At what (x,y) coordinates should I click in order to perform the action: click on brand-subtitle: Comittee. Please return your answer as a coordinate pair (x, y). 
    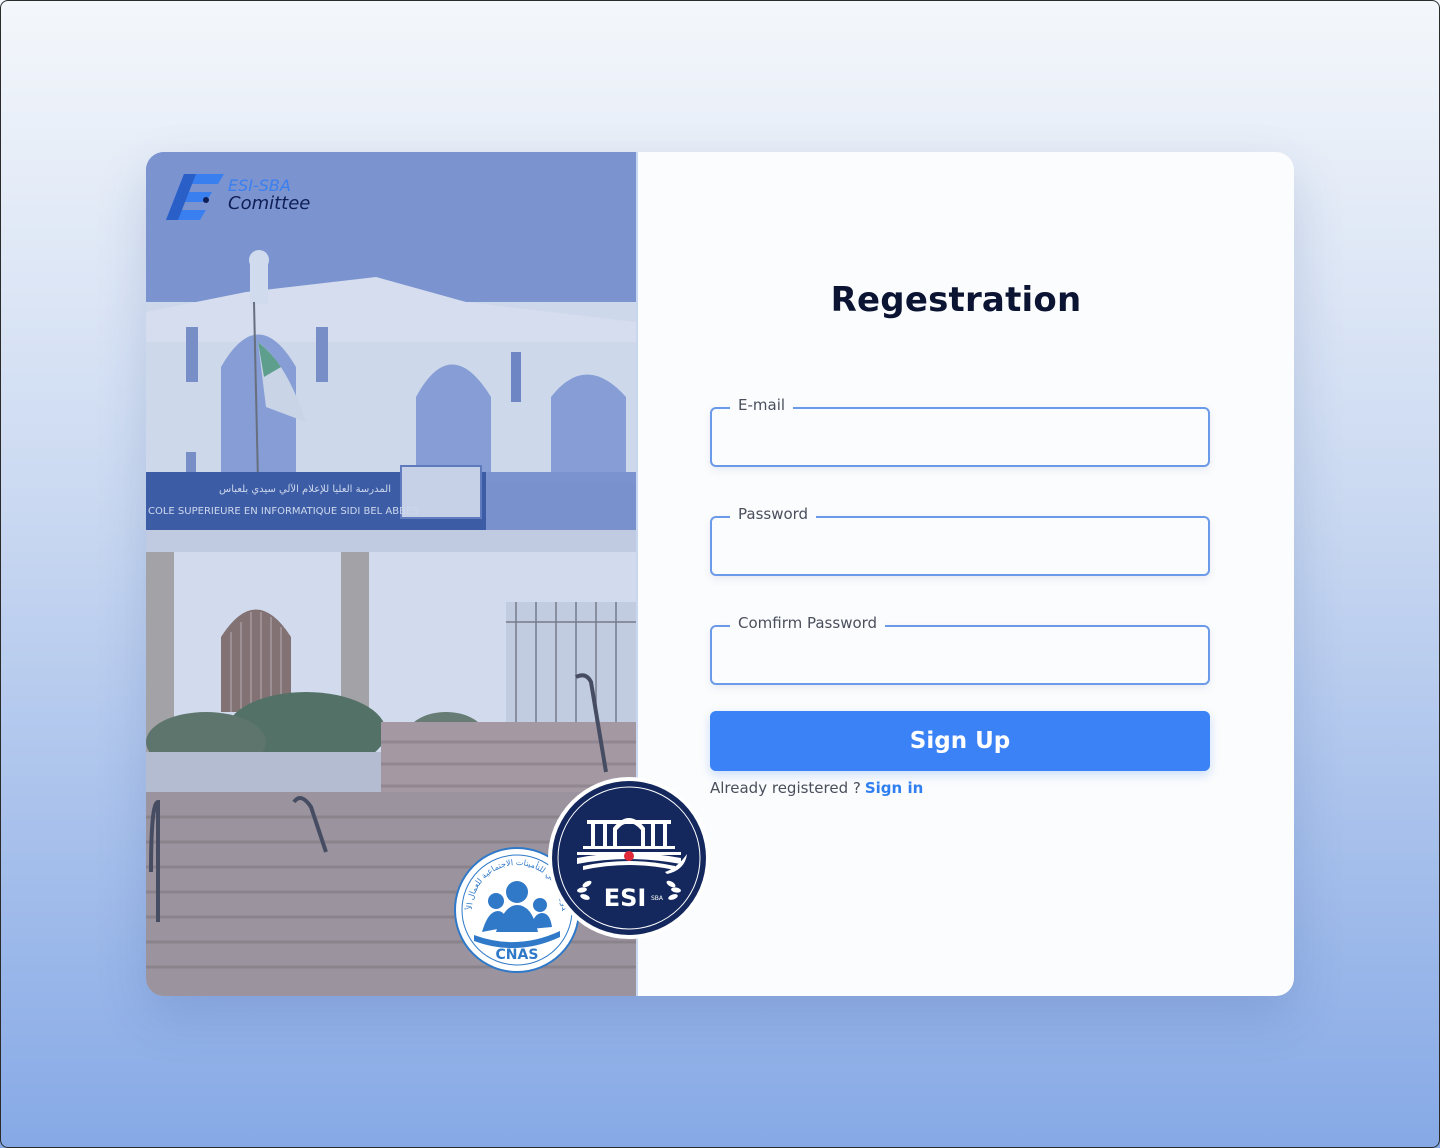
    Looking at the image, I should click on (269, 203).